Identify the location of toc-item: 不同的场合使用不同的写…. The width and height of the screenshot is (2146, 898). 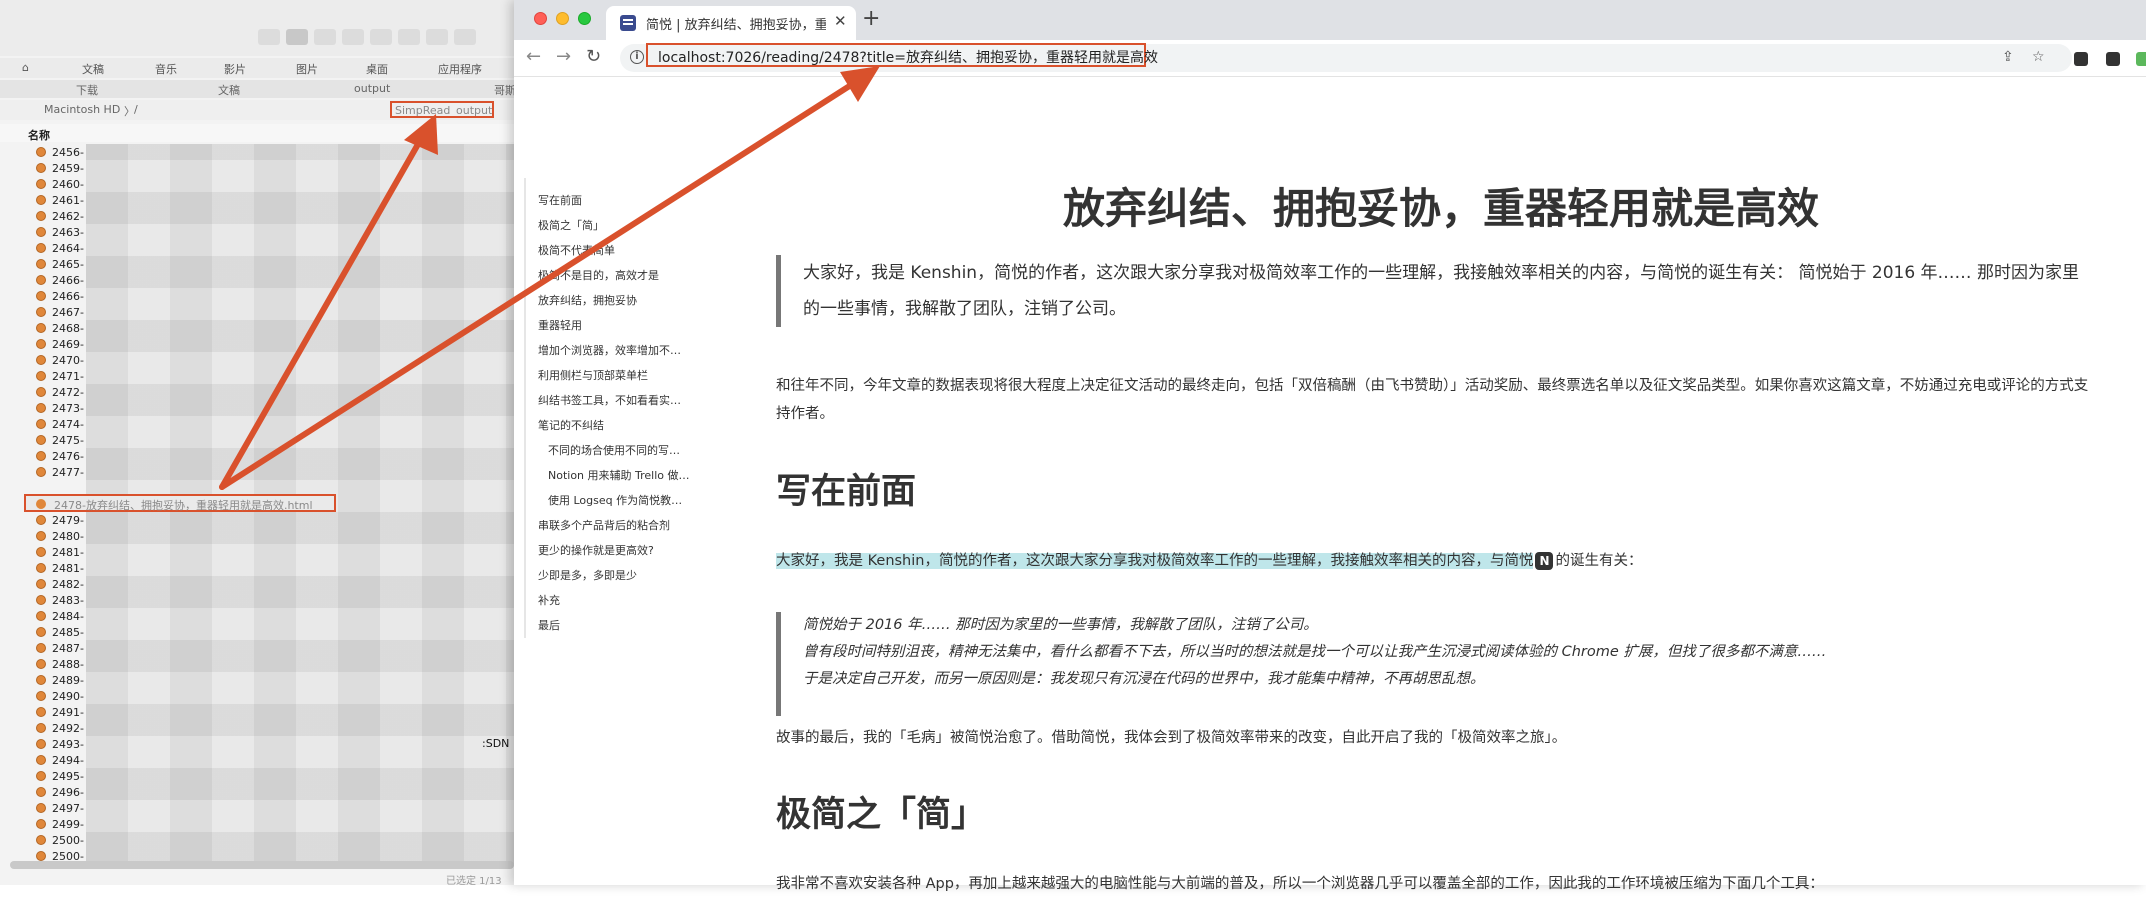
(628, 450).